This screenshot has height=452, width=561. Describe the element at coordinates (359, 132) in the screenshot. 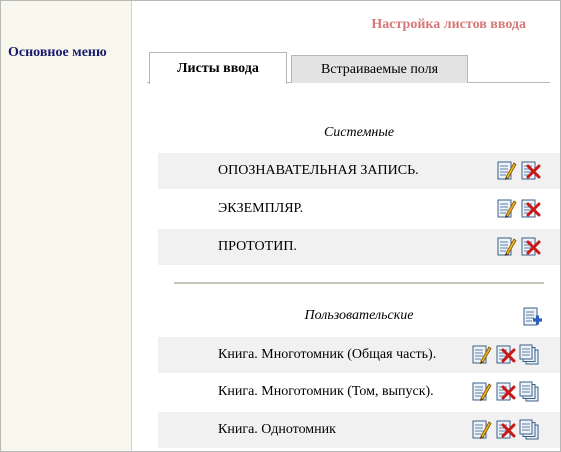

I see `system-section-title: Системные` at that location.